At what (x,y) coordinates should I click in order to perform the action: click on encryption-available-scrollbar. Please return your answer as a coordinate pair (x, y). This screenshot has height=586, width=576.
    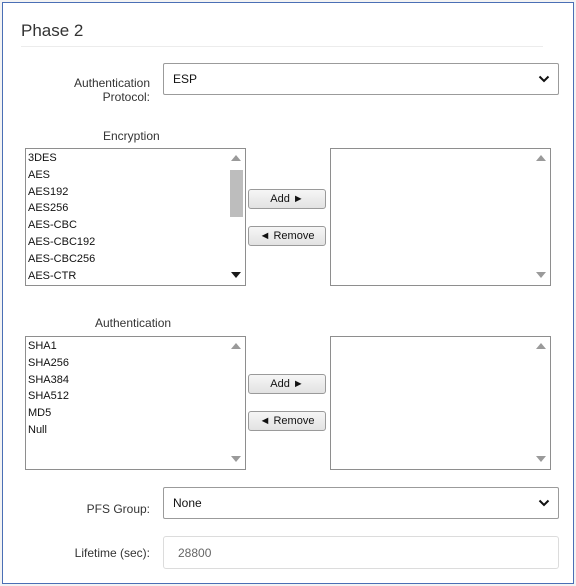
    Looking at the image, I should click on (236, 217).